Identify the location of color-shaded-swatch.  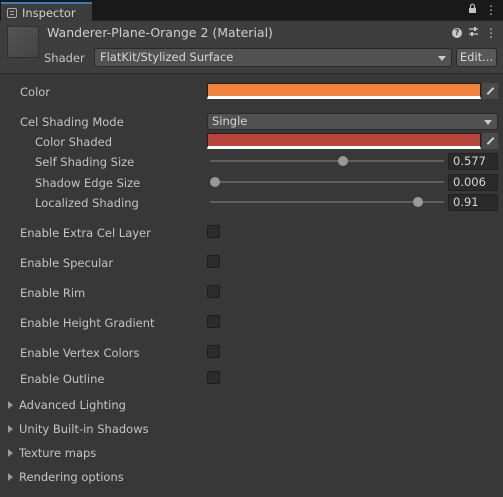
(344, 141).